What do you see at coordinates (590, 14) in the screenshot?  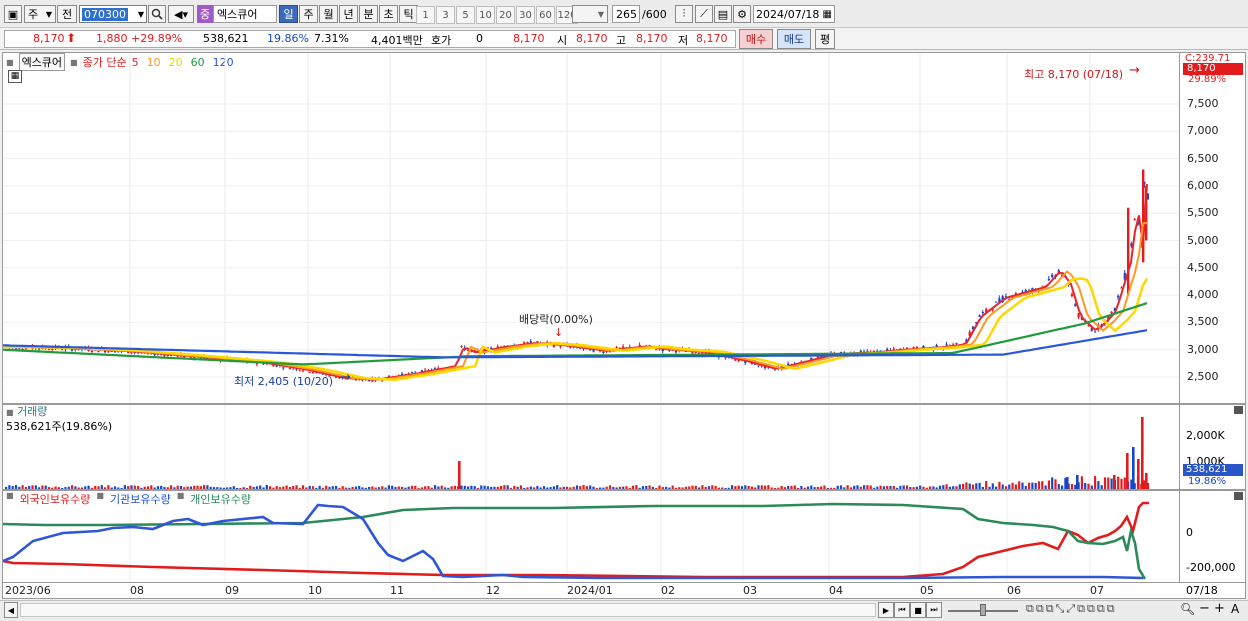 I see `interval-dropdown: ▼` at bounding box center [590, 14].